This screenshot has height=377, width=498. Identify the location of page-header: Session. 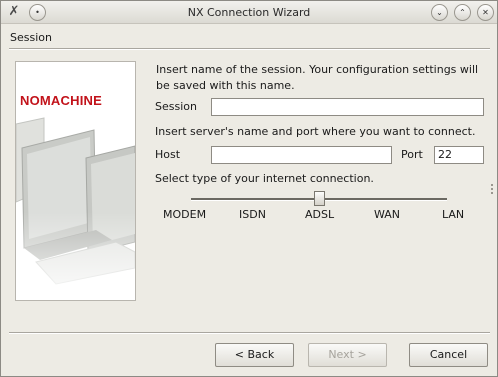
(31, 37).